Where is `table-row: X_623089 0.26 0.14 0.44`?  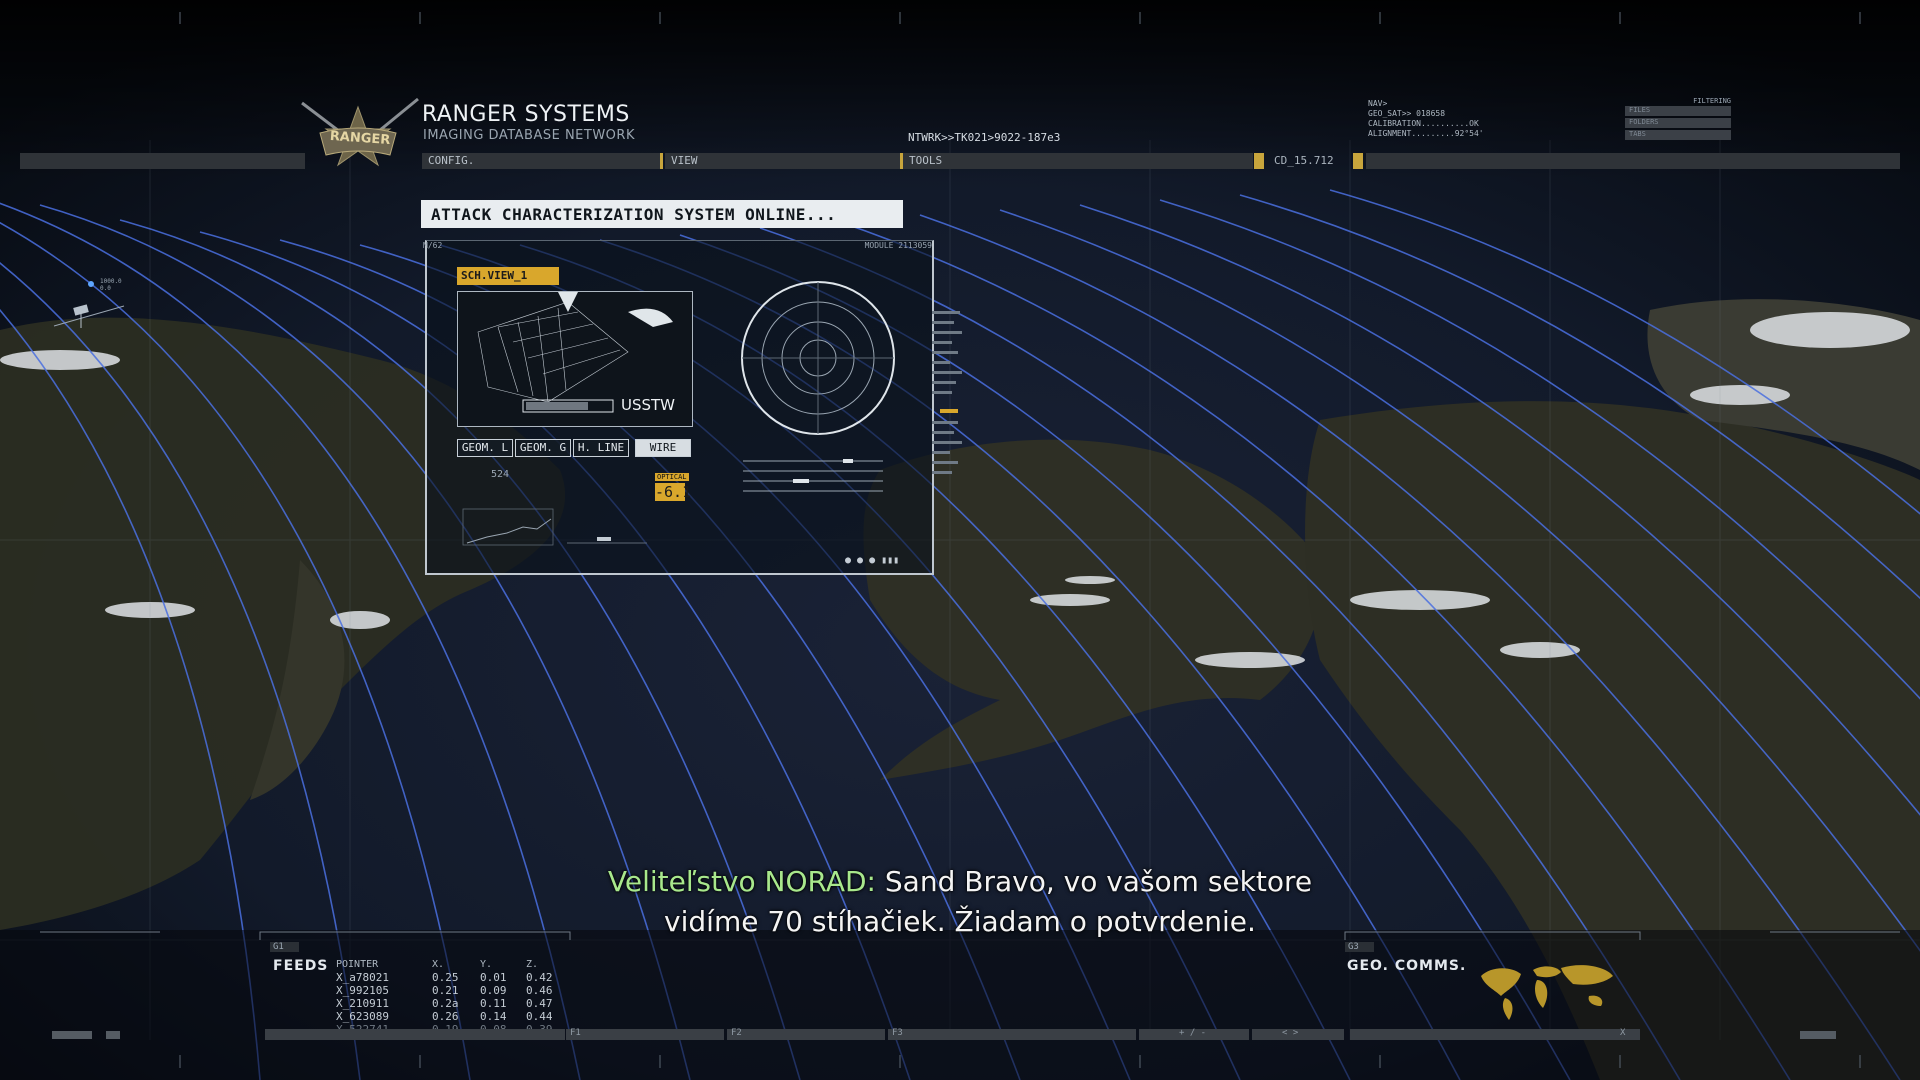
table-row: X_623089 0.26 0.14 0.44 is located at coordinates (451, 1016).